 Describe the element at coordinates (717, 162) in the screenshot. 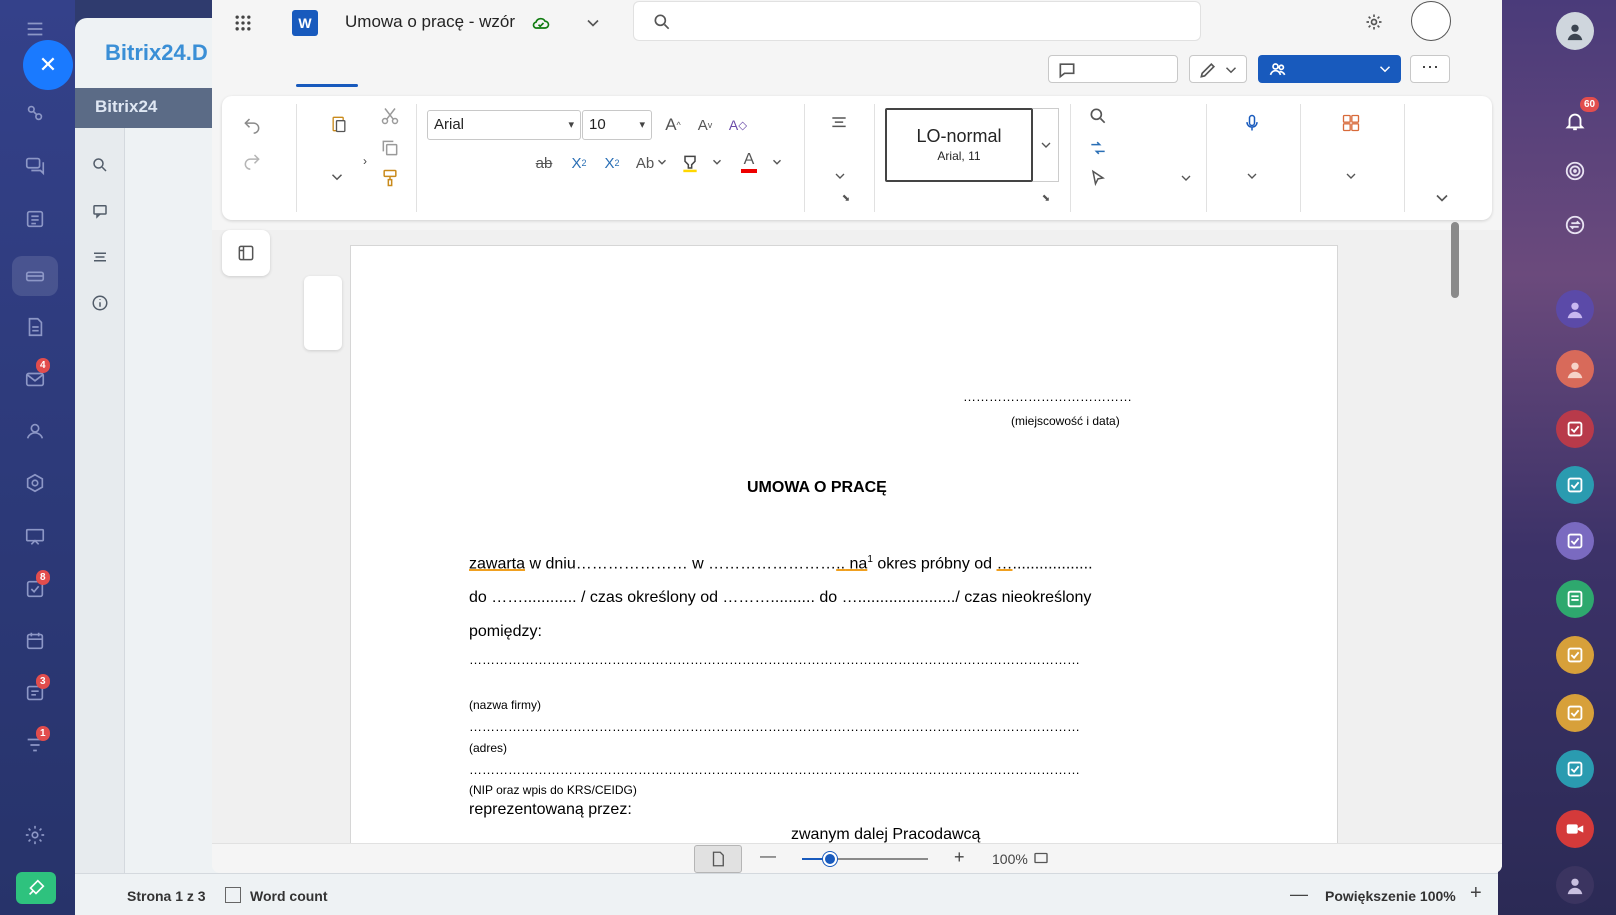

I see `highlight-chevron-icon` at that location.